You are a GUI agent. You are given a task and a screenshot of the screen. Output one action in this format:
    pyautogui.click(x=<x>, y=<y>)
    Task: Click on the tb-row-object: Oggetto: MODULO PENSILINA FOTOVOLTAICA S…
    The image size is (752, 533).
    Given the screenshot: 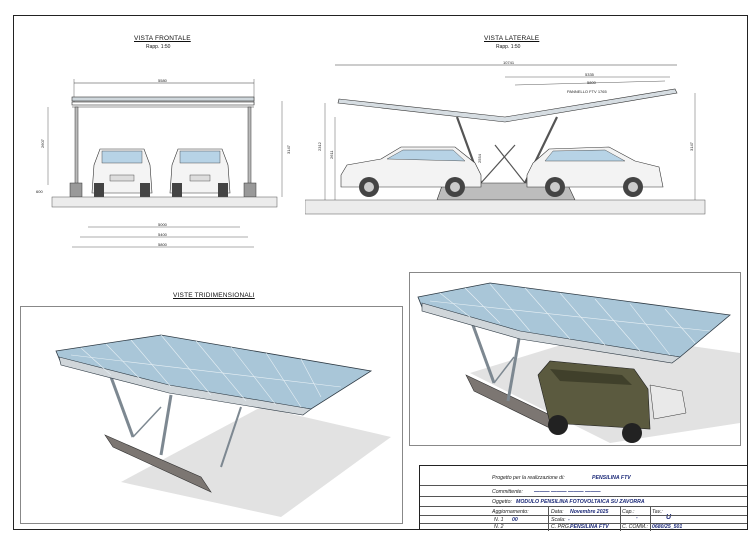 What is the action you would take?
    pyautogui.click(x=583, y=501)
    